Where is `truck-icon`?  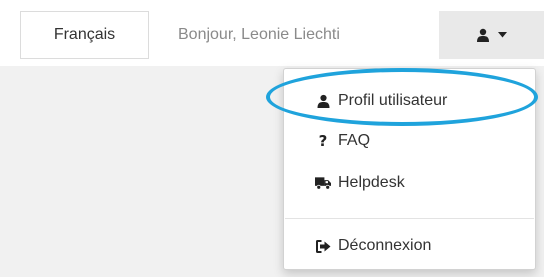
truck-icon is located at coordinates (323, 183).